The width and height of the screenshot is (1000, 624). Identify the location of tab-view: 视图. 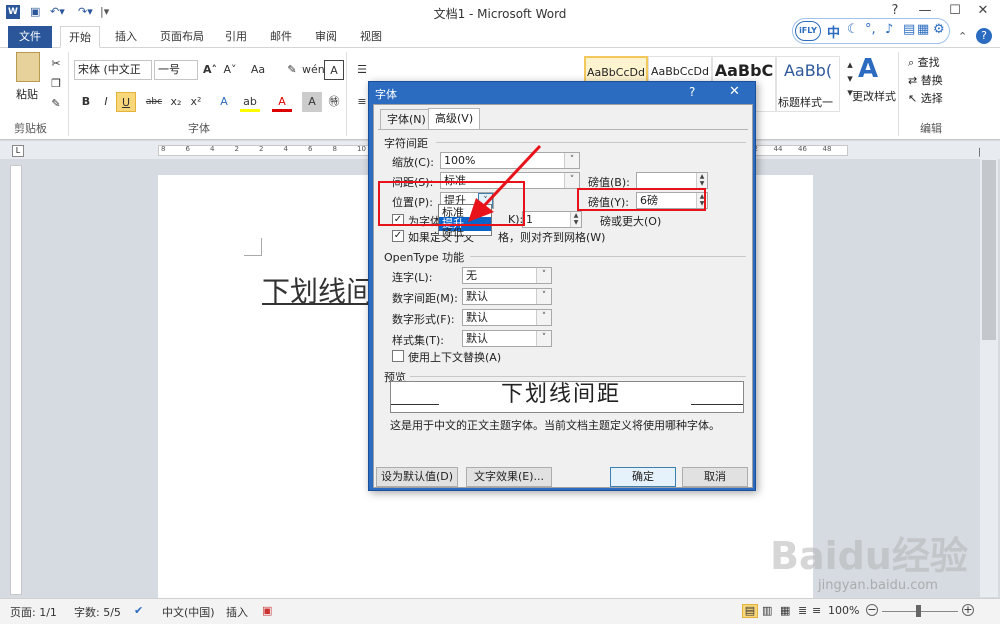
(371, 37).